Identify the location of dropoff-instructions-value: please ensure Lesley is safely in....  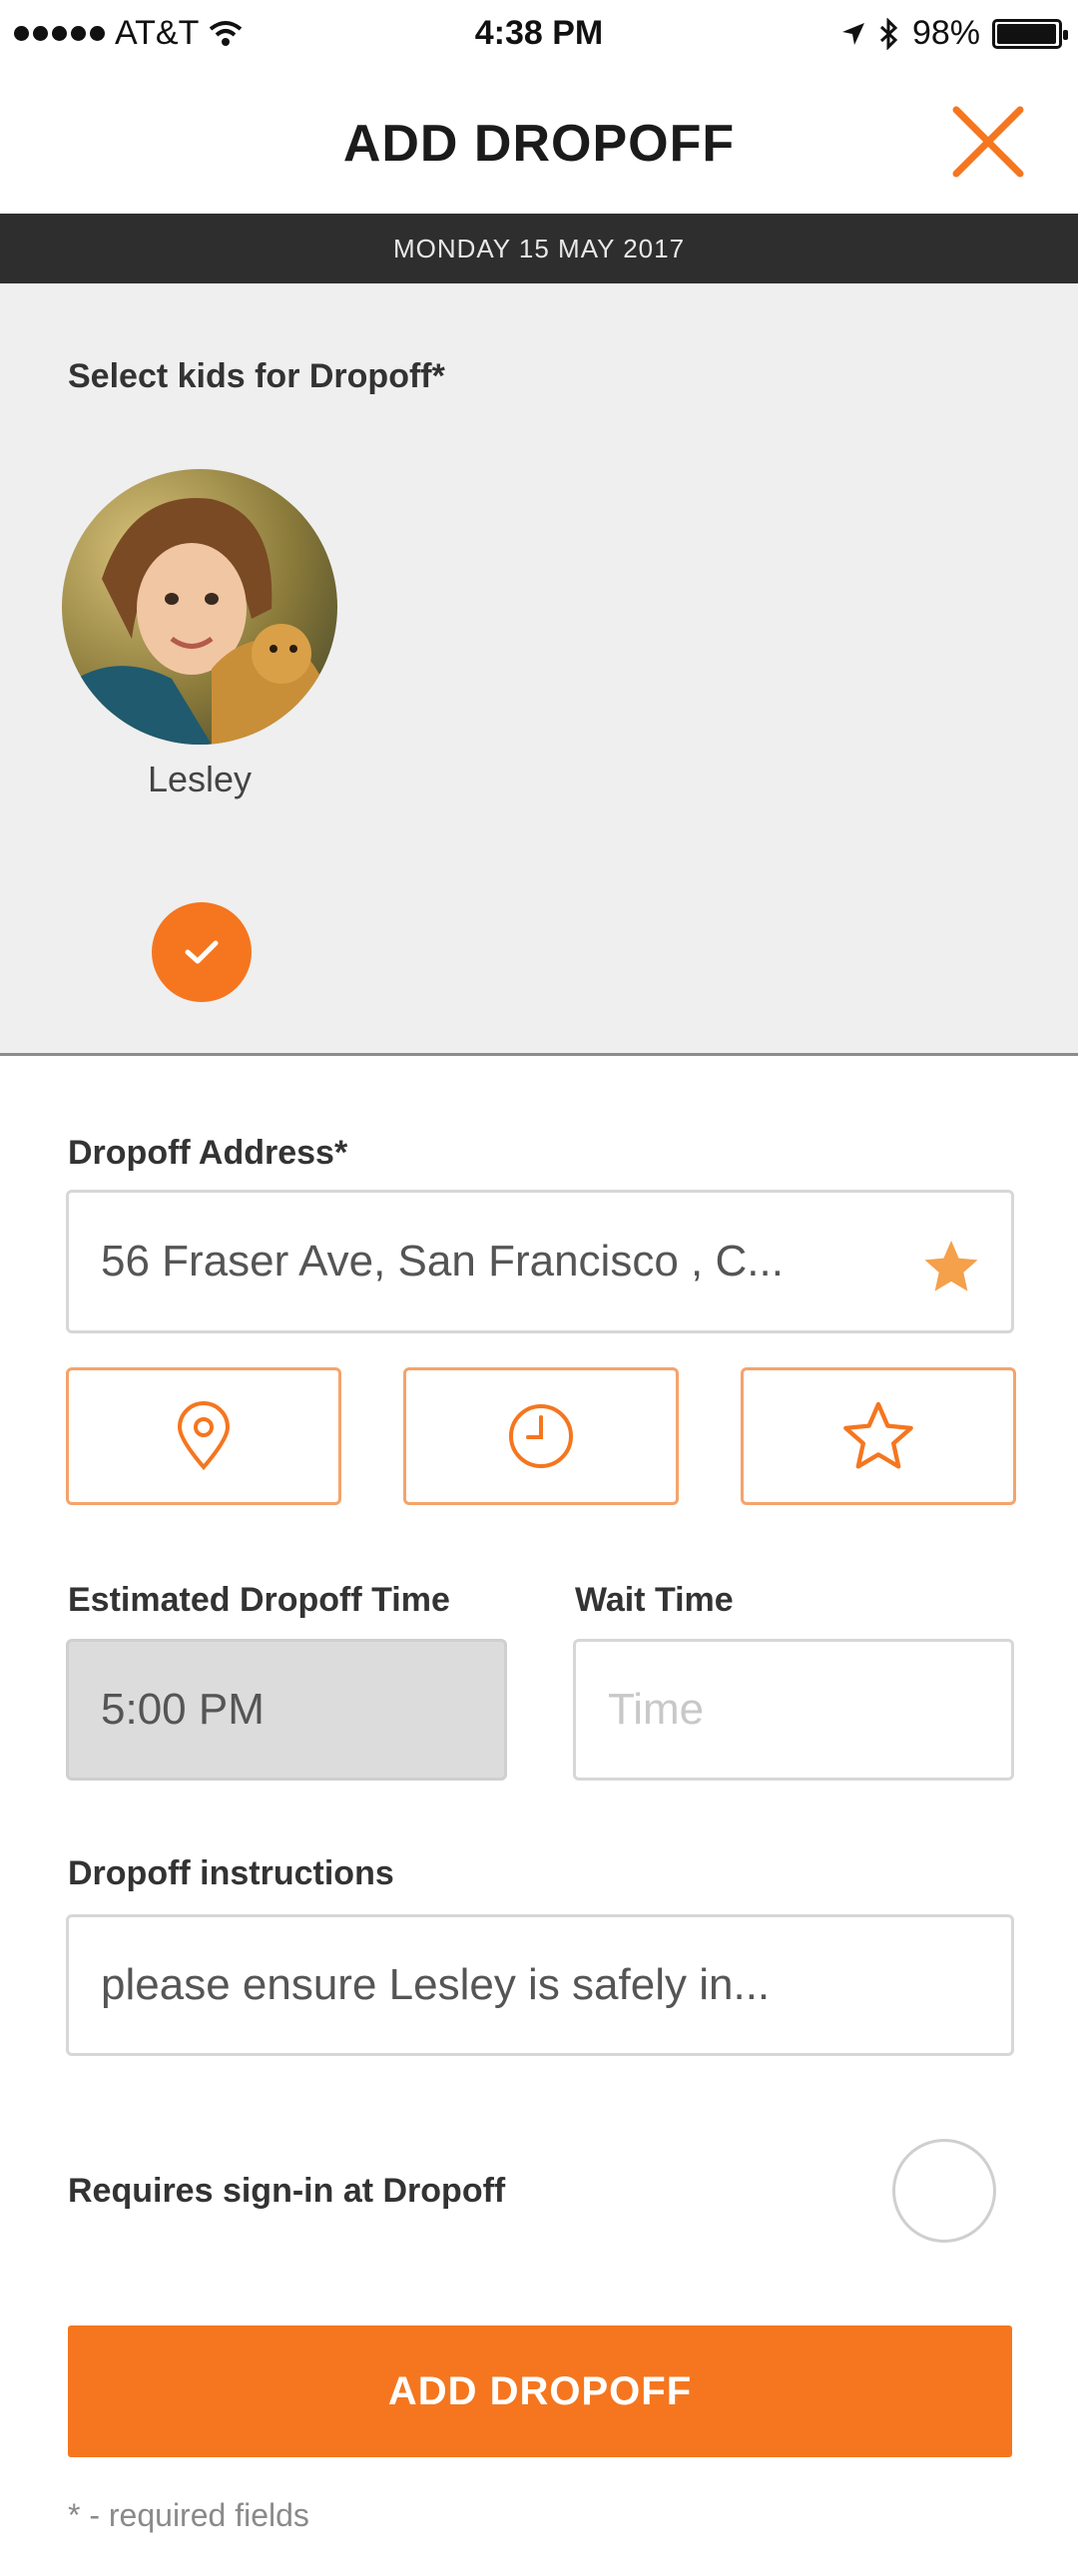
(436, 1985).